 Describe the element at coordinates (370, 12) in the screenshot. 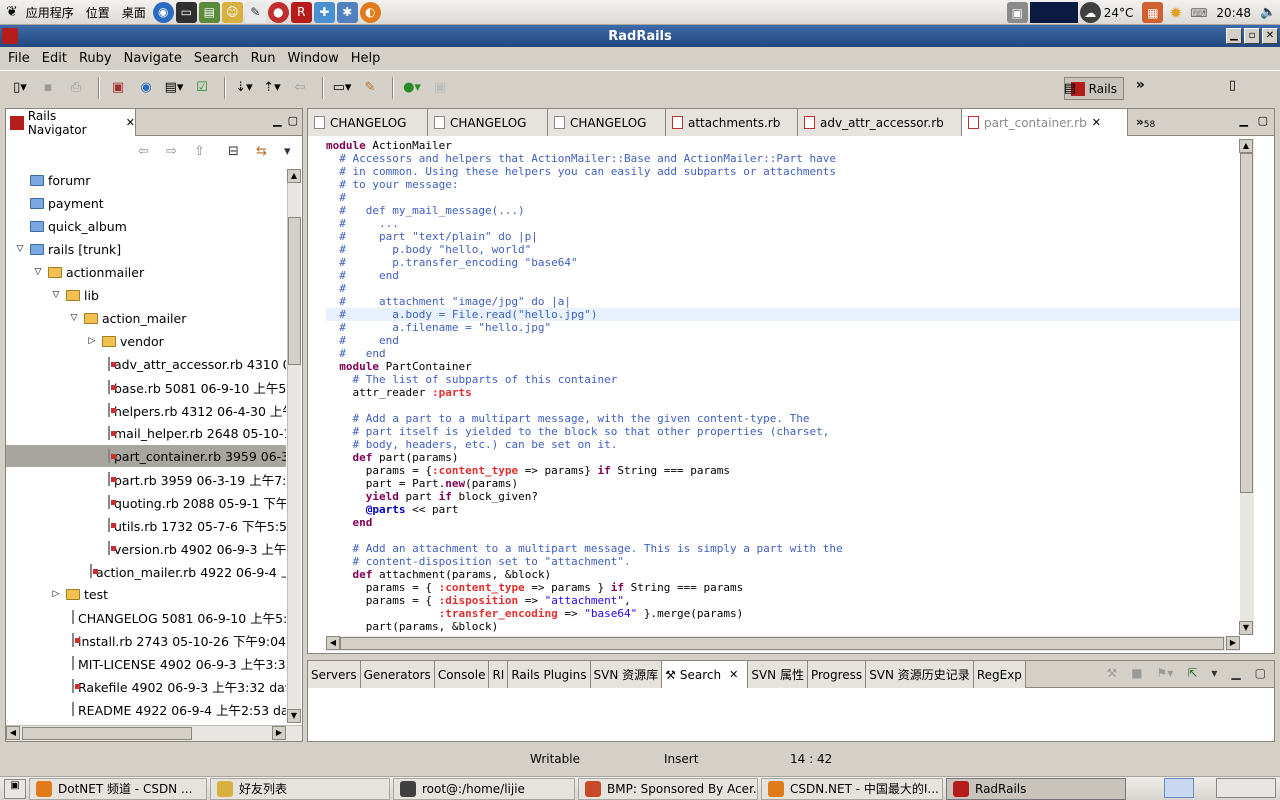

I see `firefox-launcher-icon: ◐` at that location.